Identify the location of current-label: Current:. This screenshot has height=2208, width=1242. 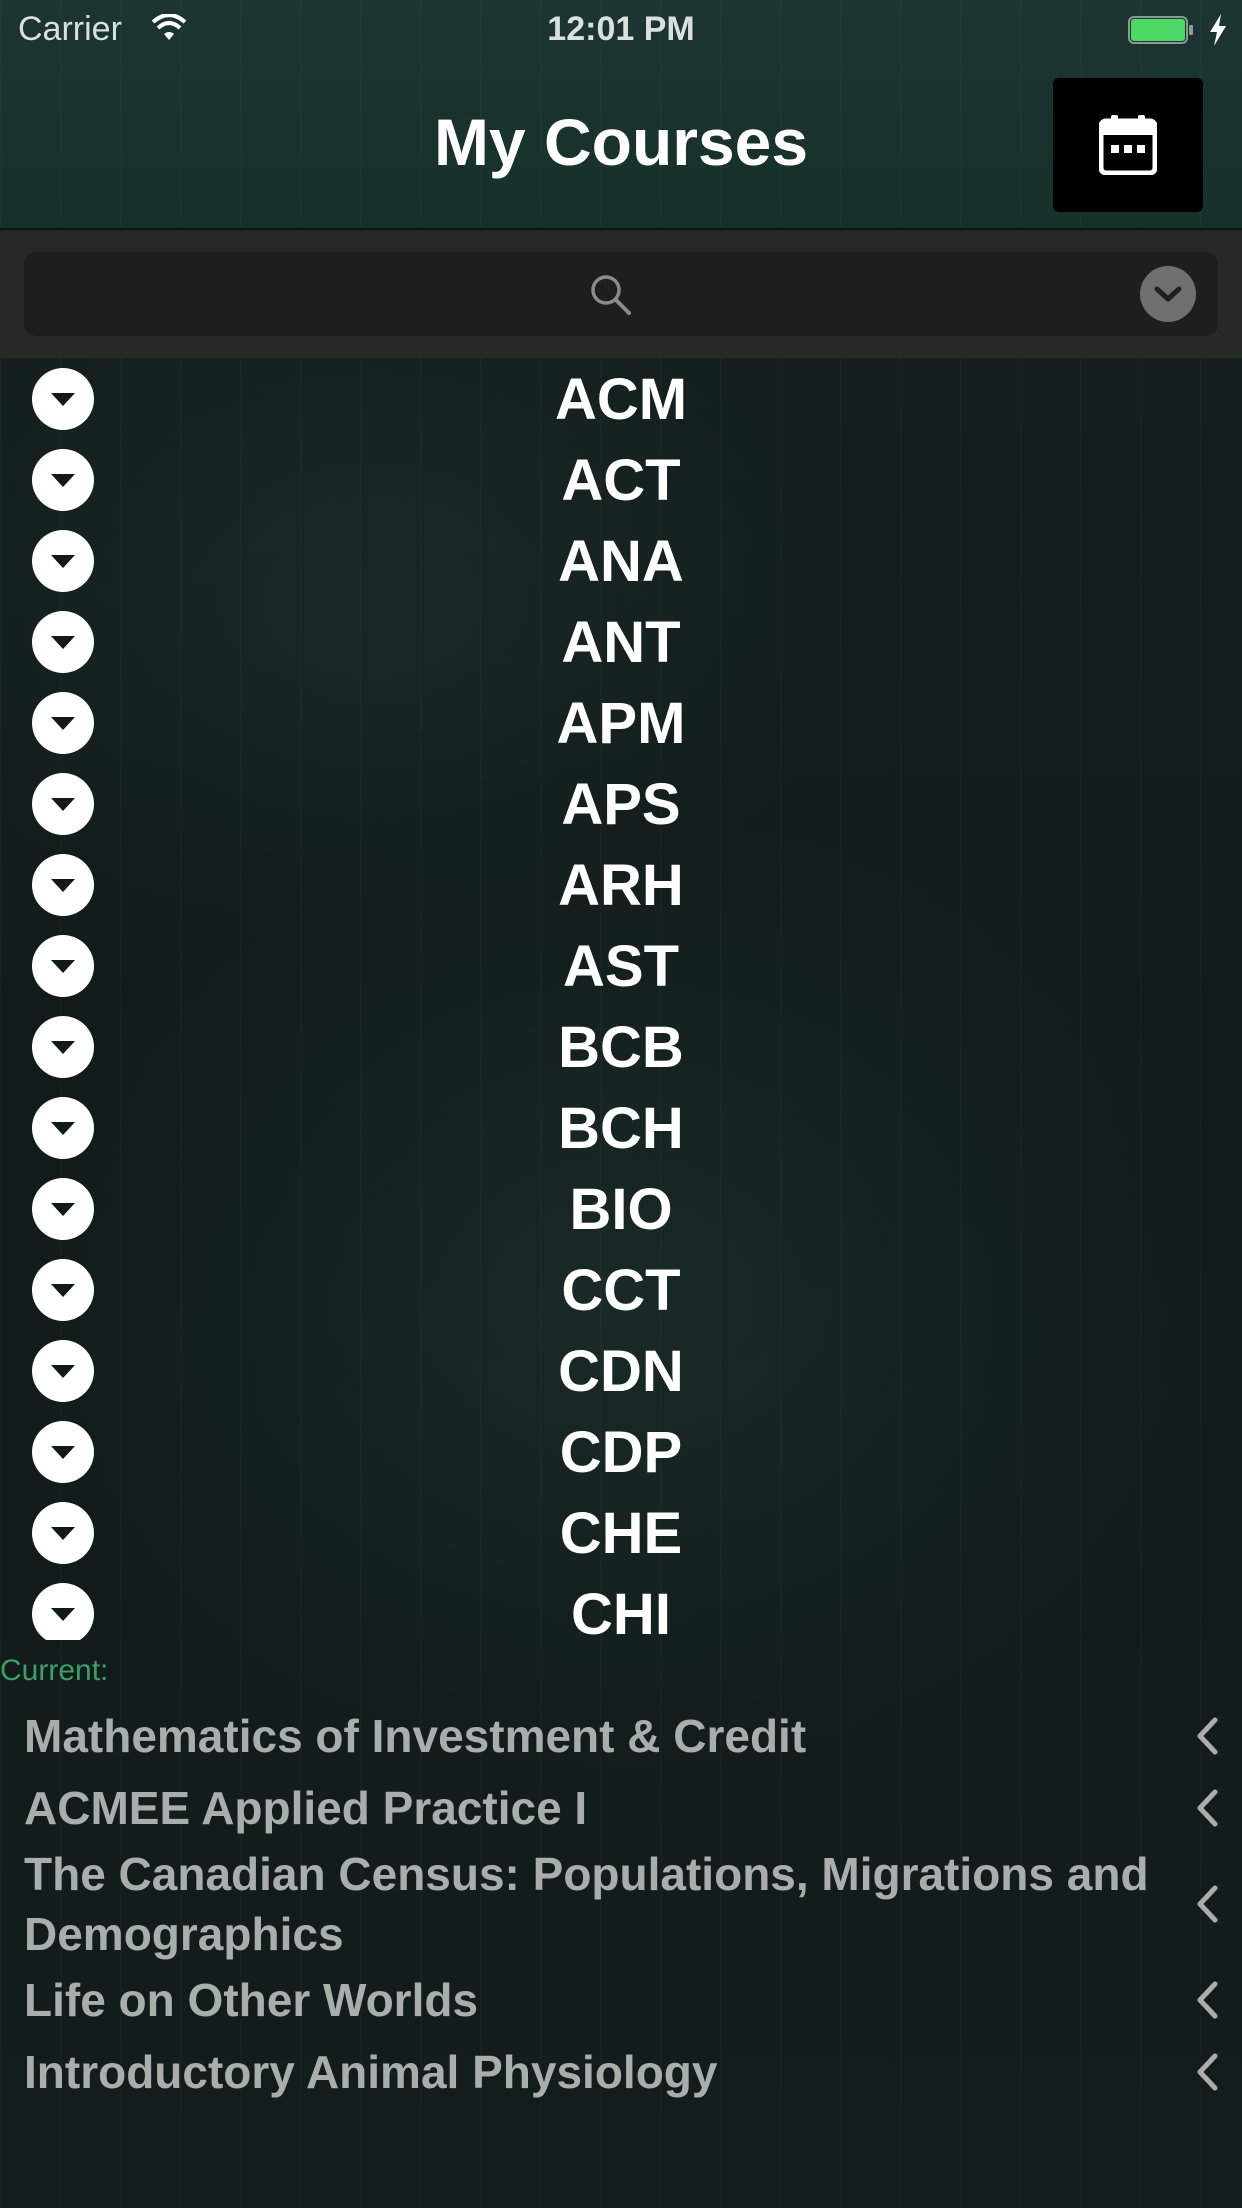
(54, 1670).